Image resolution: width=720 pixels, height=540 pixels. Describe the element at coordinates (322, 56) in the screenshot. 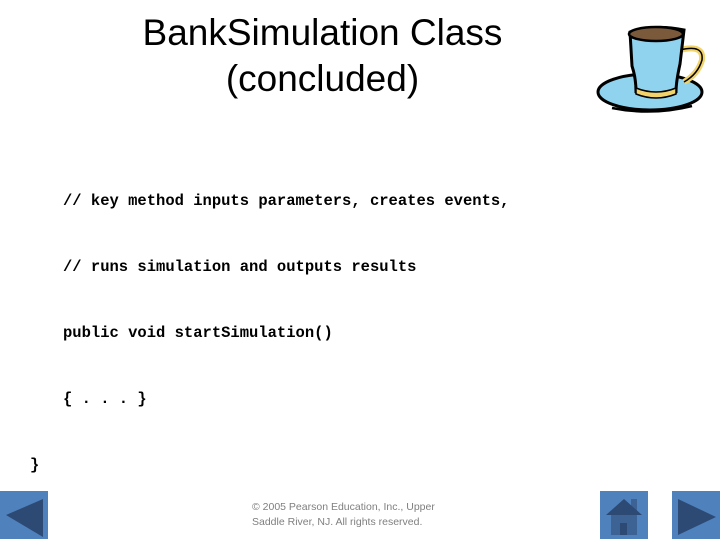

I see `slide-title: BankSimulation Class (concluded)` at that location.